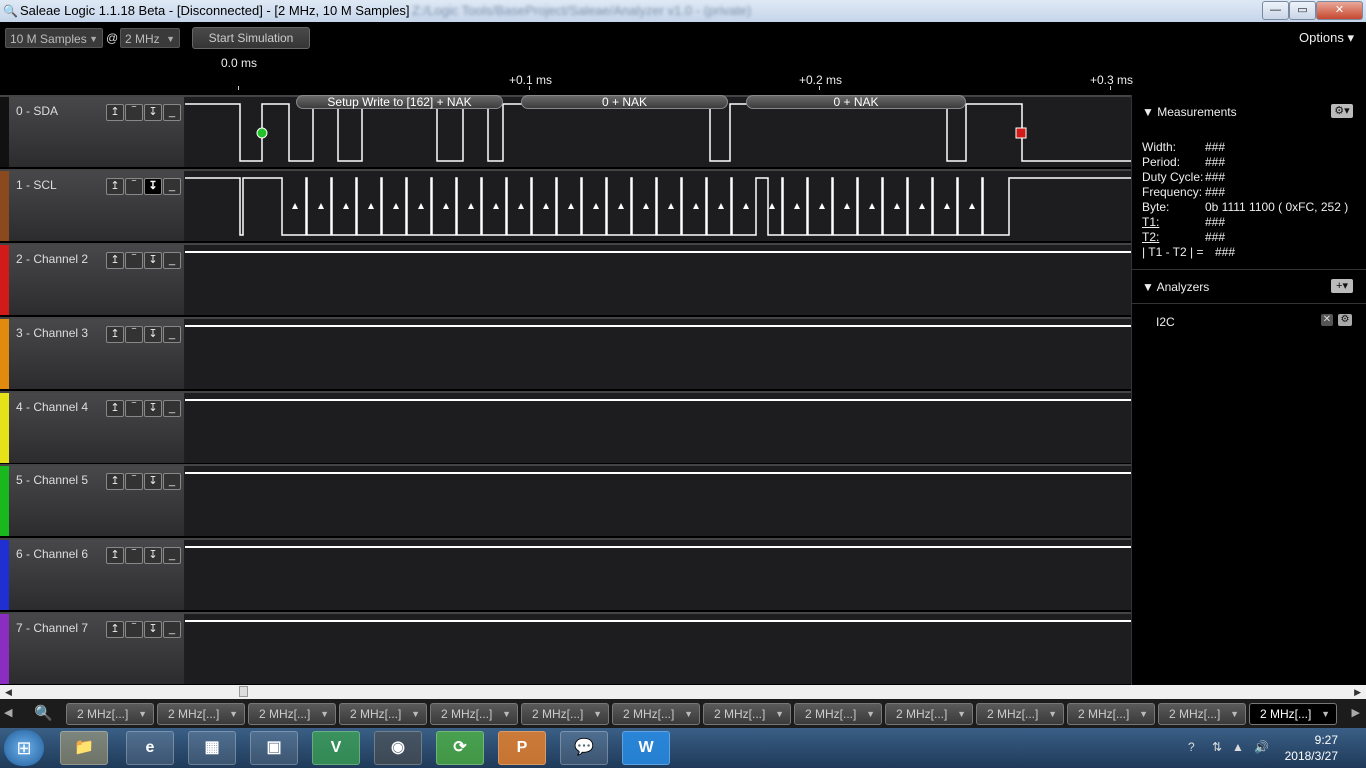  I want to click on add-analyzer-button: +▾, so click(1342, 286).